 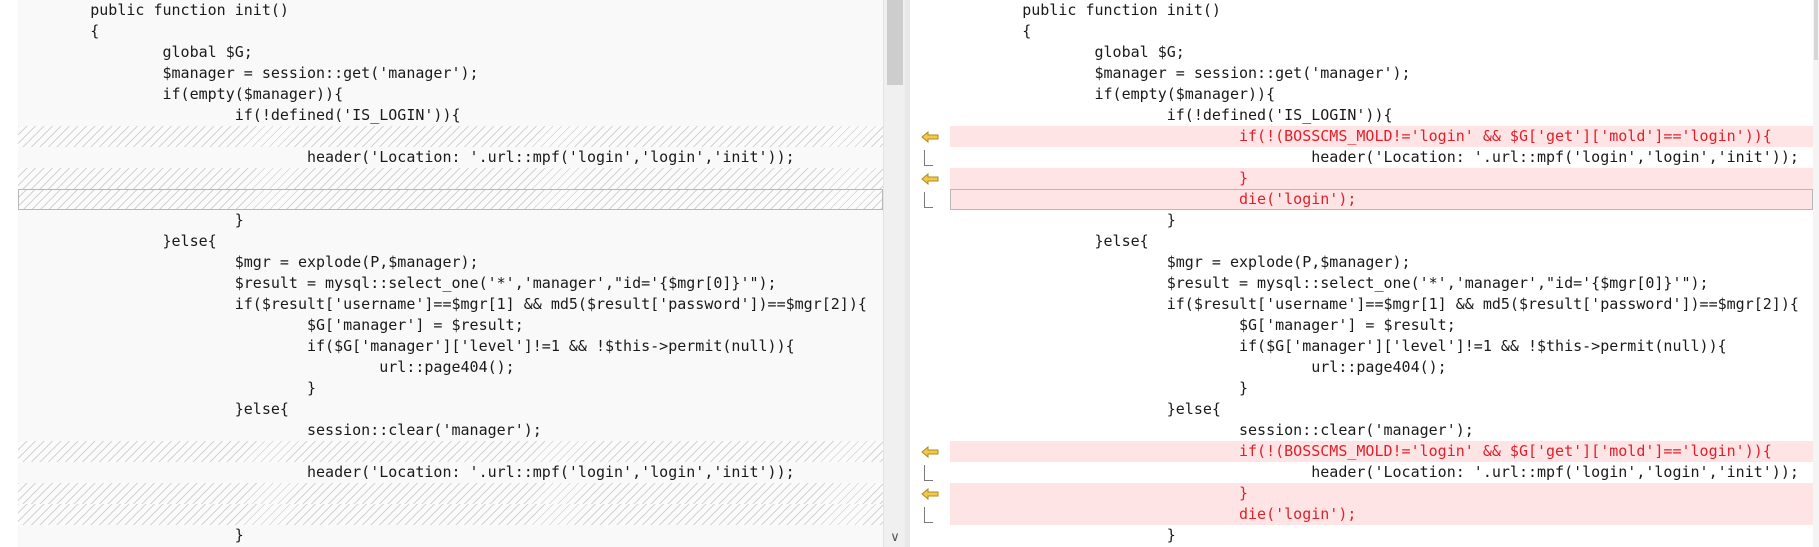 What do you see at coordinates (894, 273) in the screenshot?
I see `left-vertical-scrollbar: ∨` at bounding box center [894, 273].